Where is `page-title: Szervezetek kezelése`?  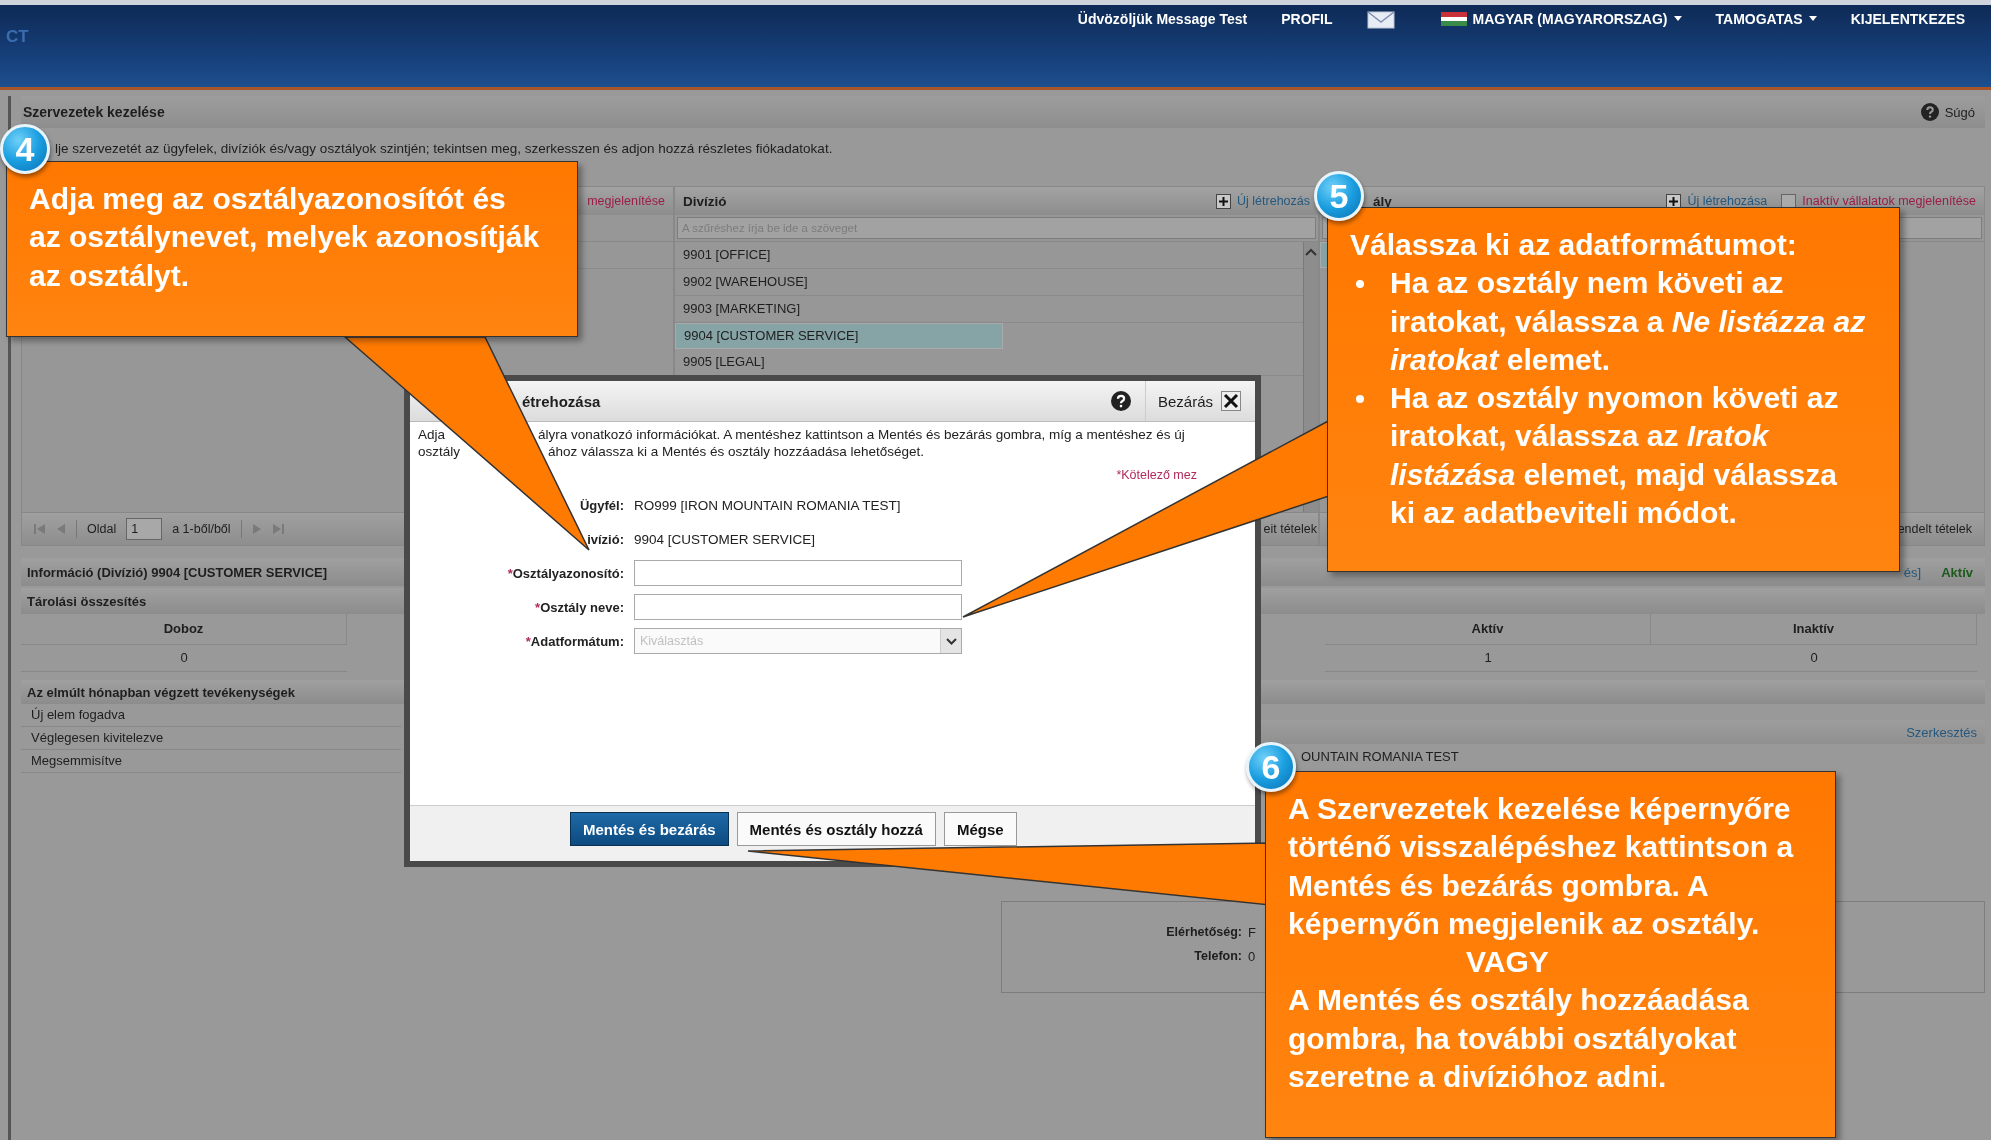 page-title: Szervezetek kezelése is located at coordinates (94, 112).